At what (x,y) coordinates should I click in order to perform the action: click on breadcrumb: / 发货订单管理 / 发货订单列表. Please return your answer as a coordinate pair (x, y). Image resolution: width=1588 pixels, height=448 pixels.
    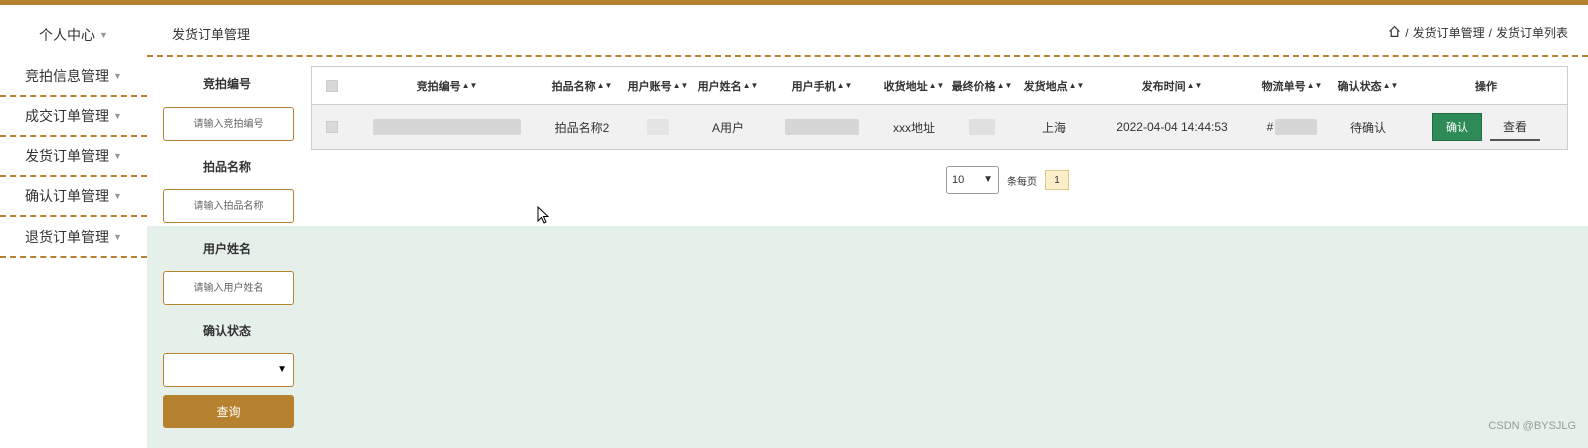
    Looking at the image, I should click on (1478, 32).